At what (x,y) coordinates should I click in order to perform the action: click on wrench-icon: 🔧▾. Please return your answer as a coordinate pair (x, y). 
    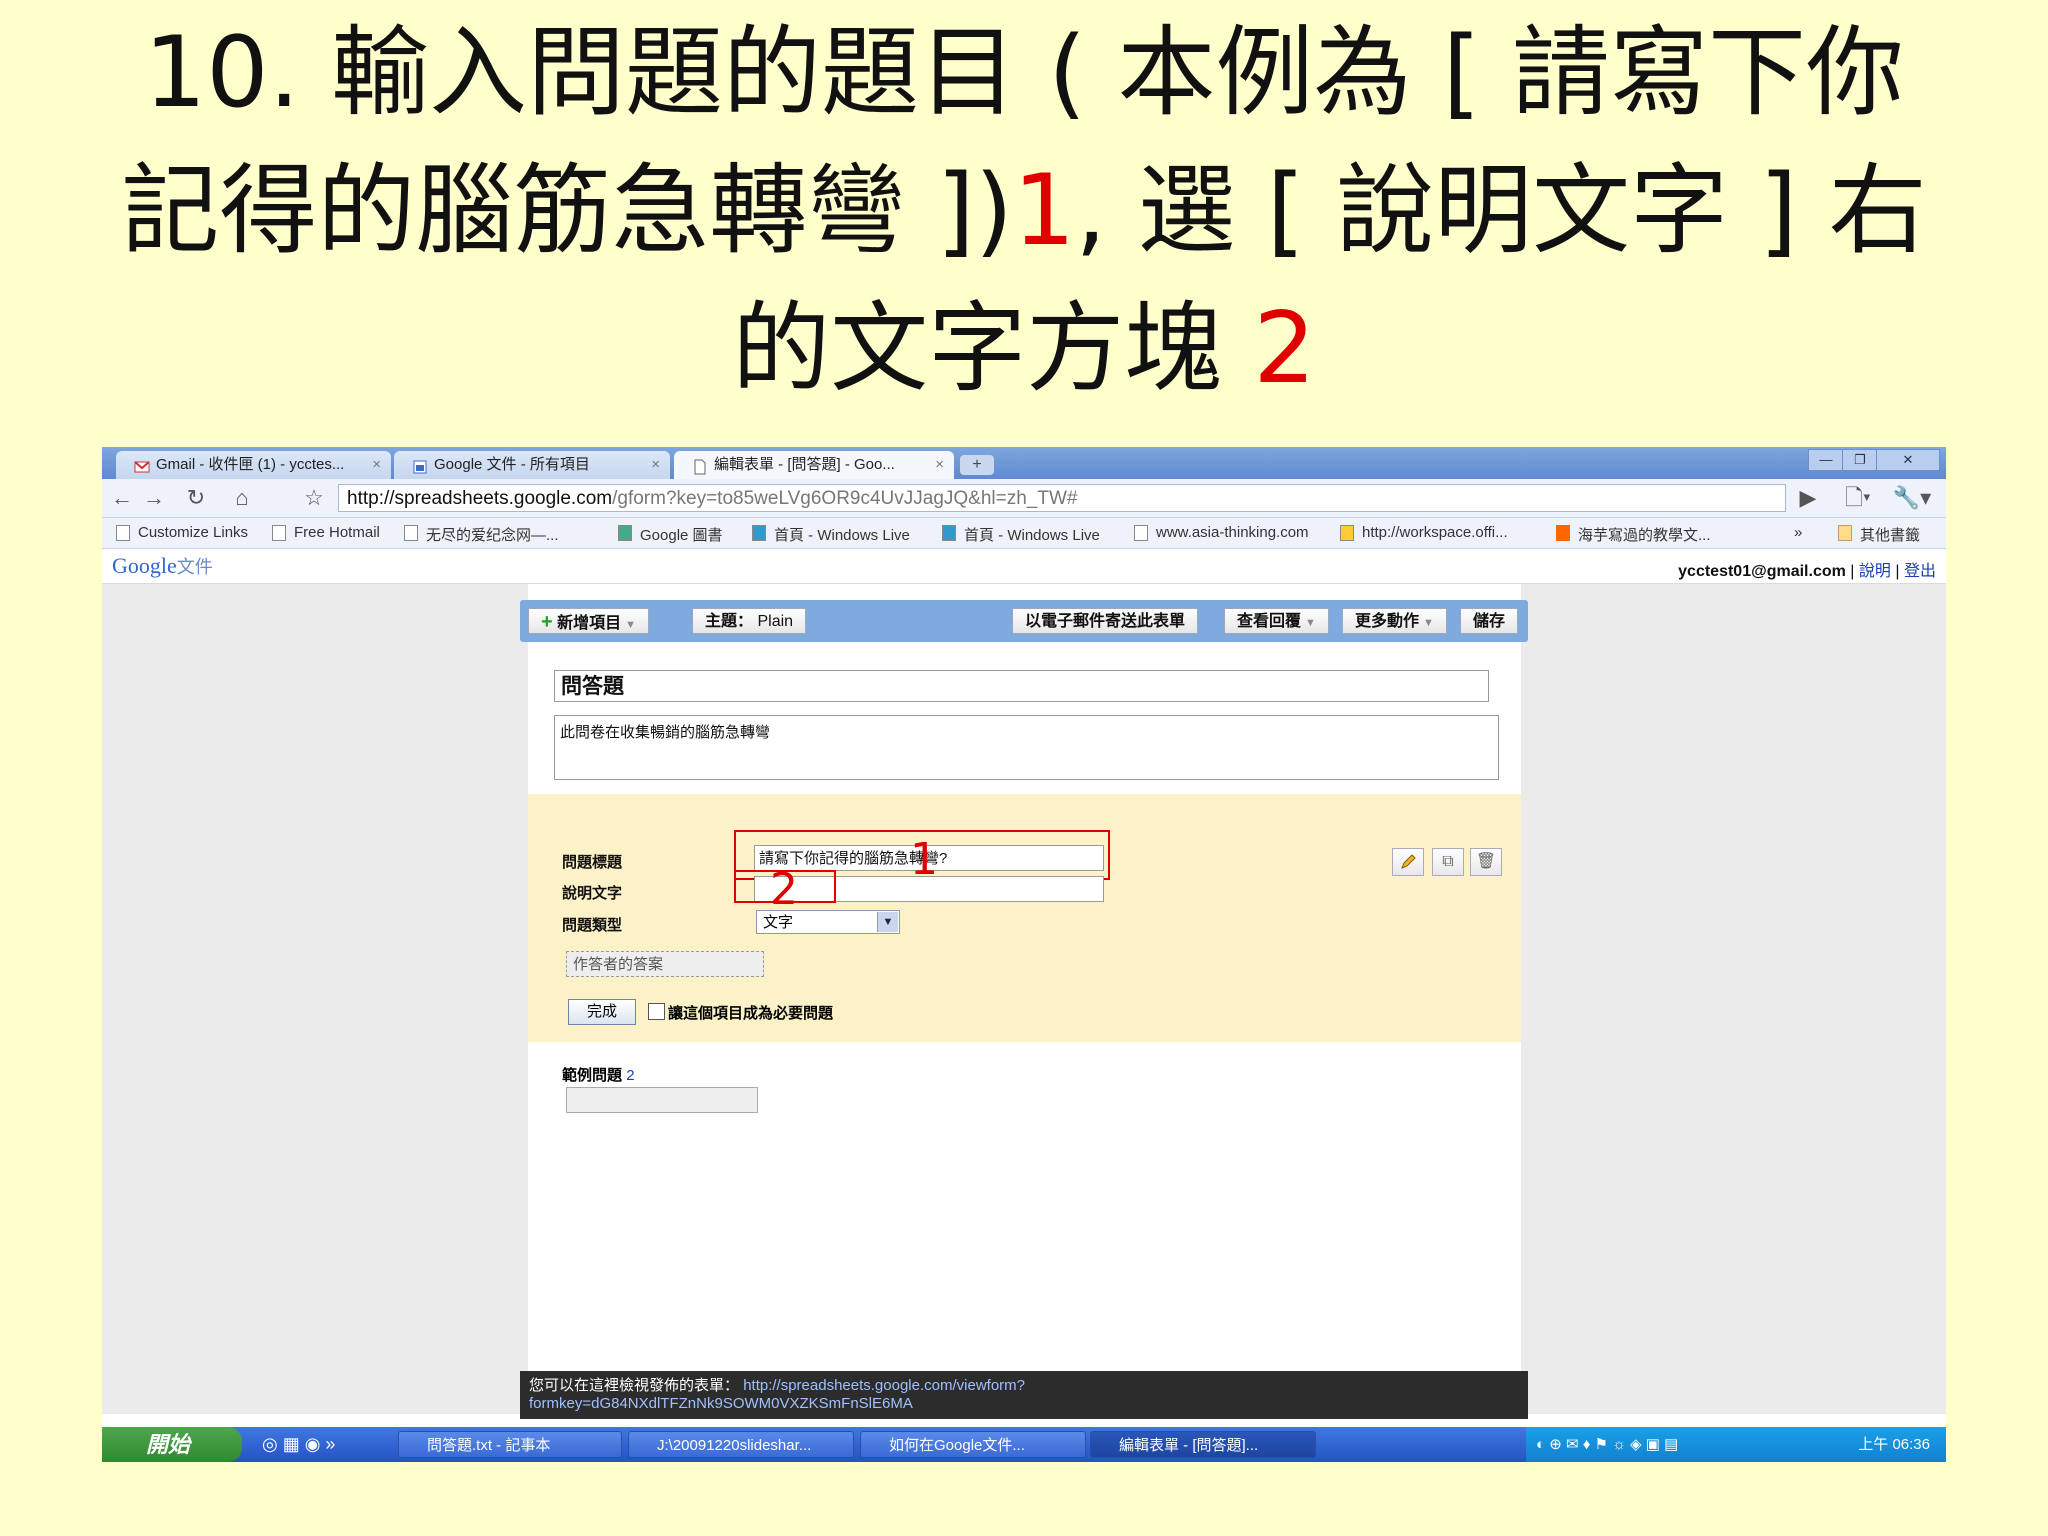
    Looking at the image, I should click on (1912, 498).